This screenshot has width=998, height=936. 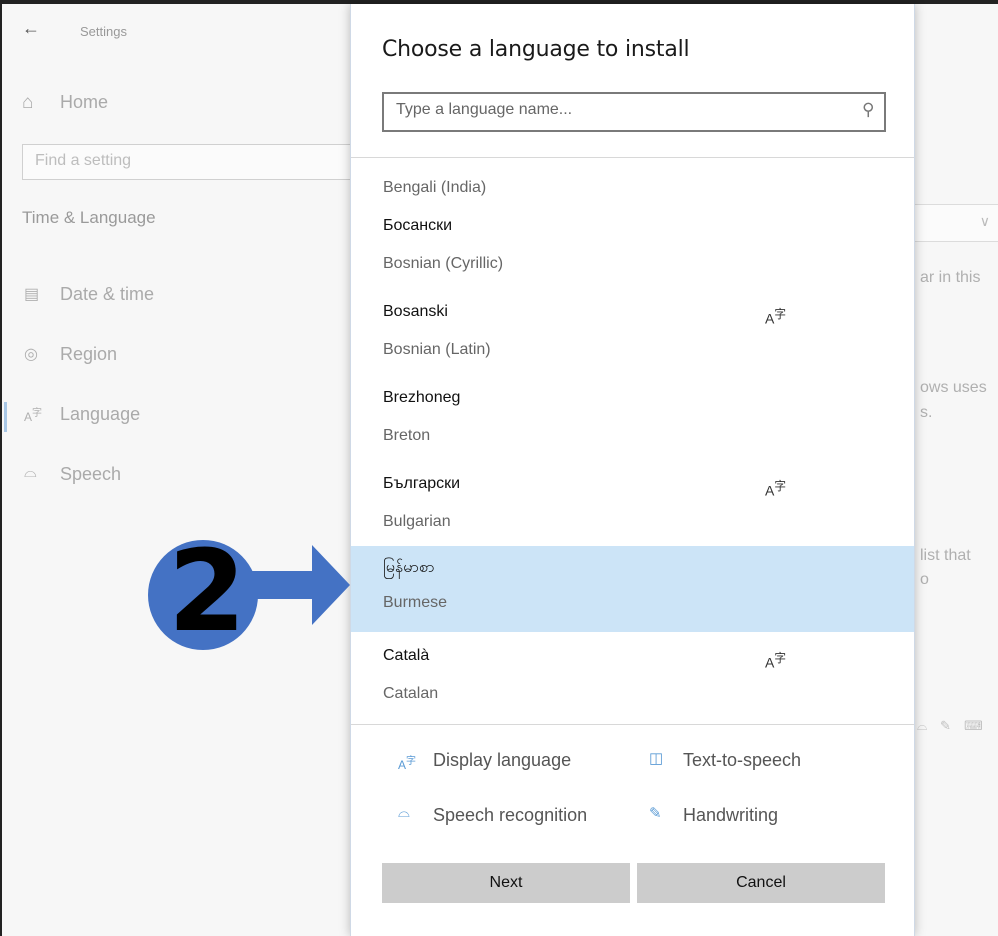 What do you see at coordinates (510, 815) in the screenshot?
I see `legend-speech-recognition: Speech recognition` at bounding box center [510, 815].